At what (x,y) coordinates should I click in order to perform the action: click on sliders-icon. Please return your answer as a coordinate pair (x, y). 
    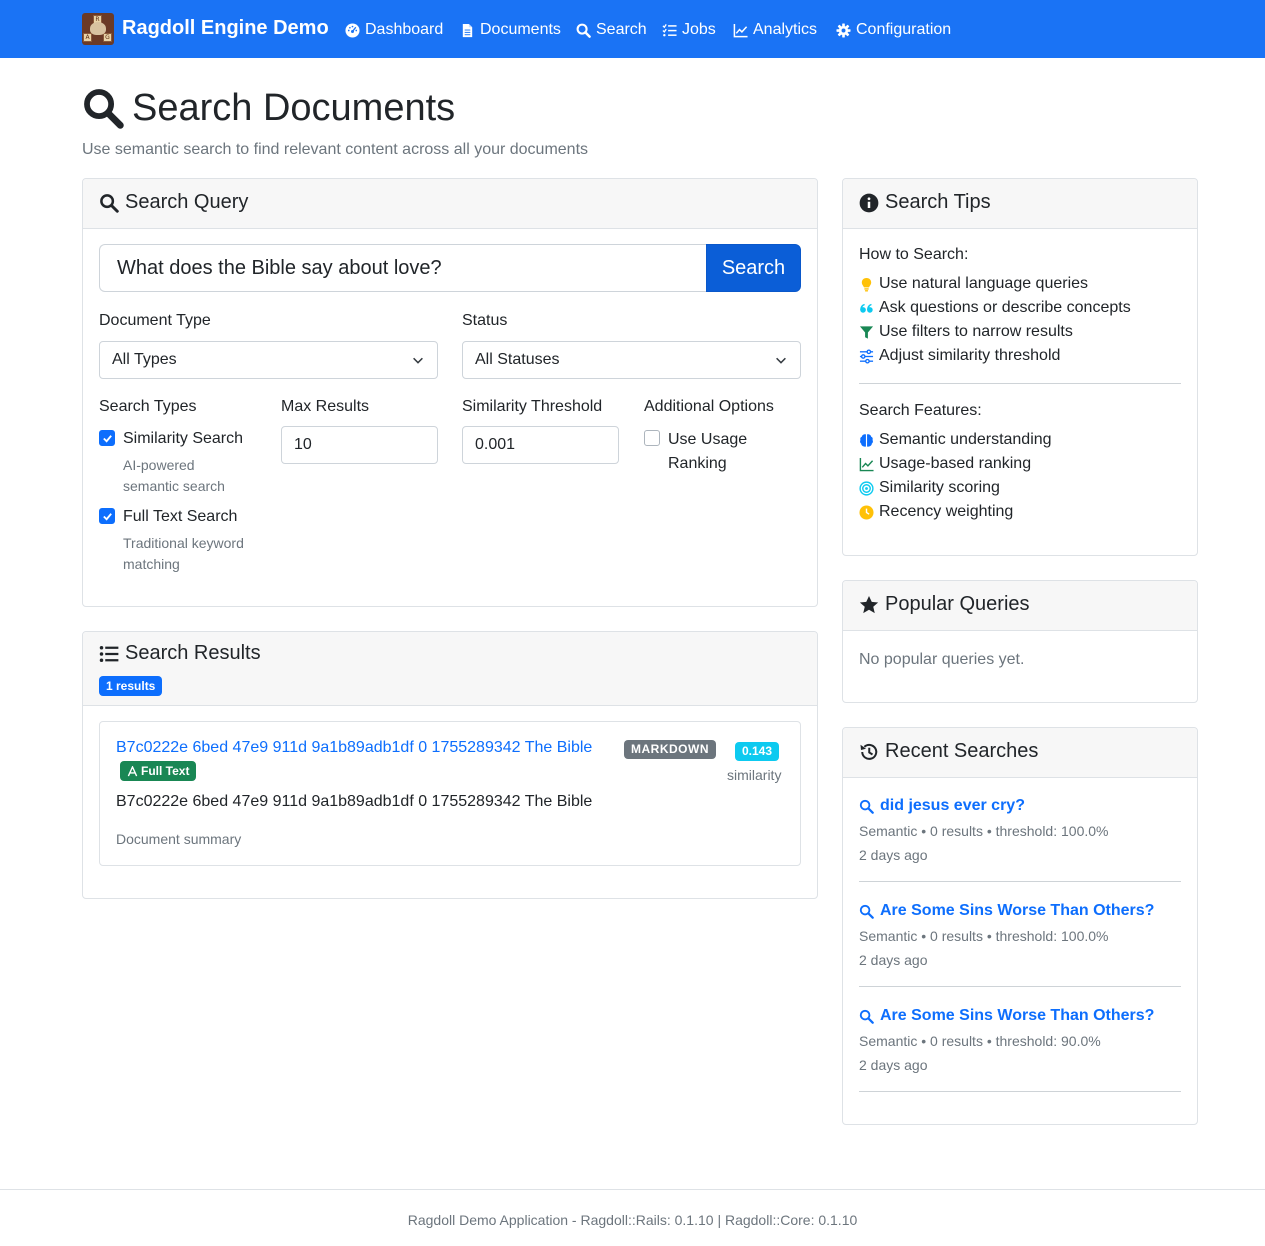
    Looking at the image, I should click on (866, 356).